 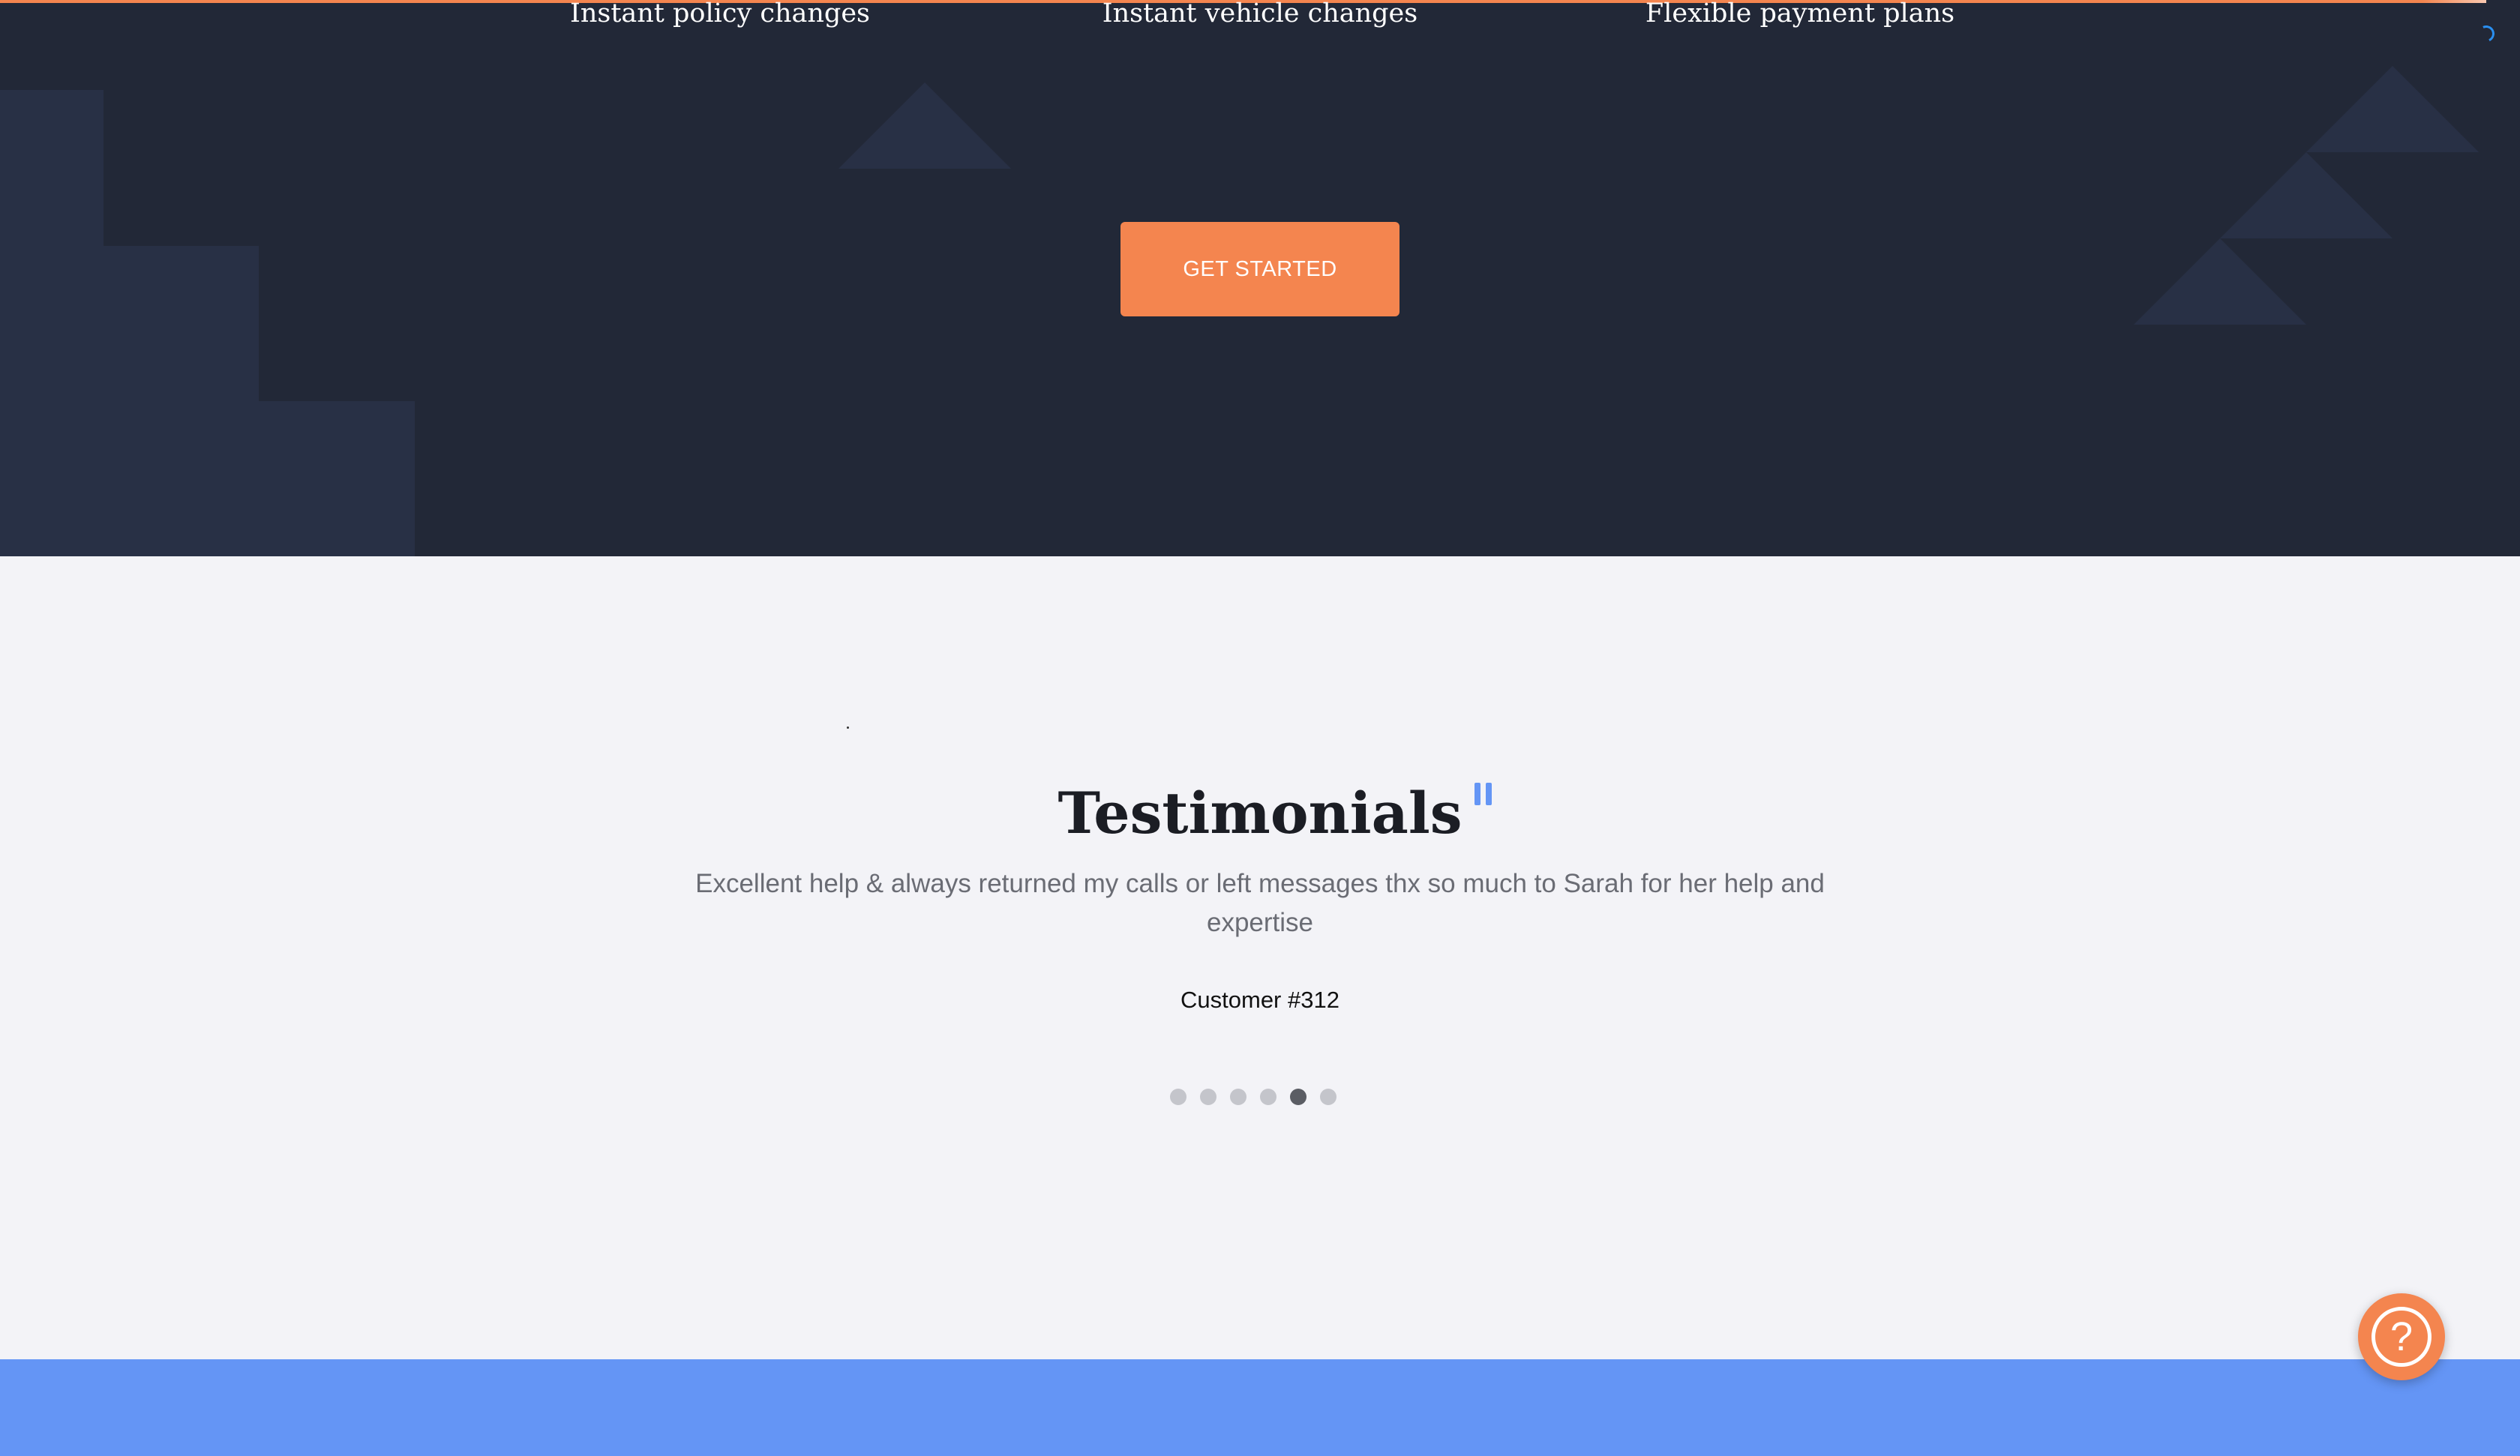 What do you see at coordinates (1260, 14) in the screenshot?
I see `feature-instant-vehicle-changes: Instant vehicle changes` at bounding box center [1260, 14].